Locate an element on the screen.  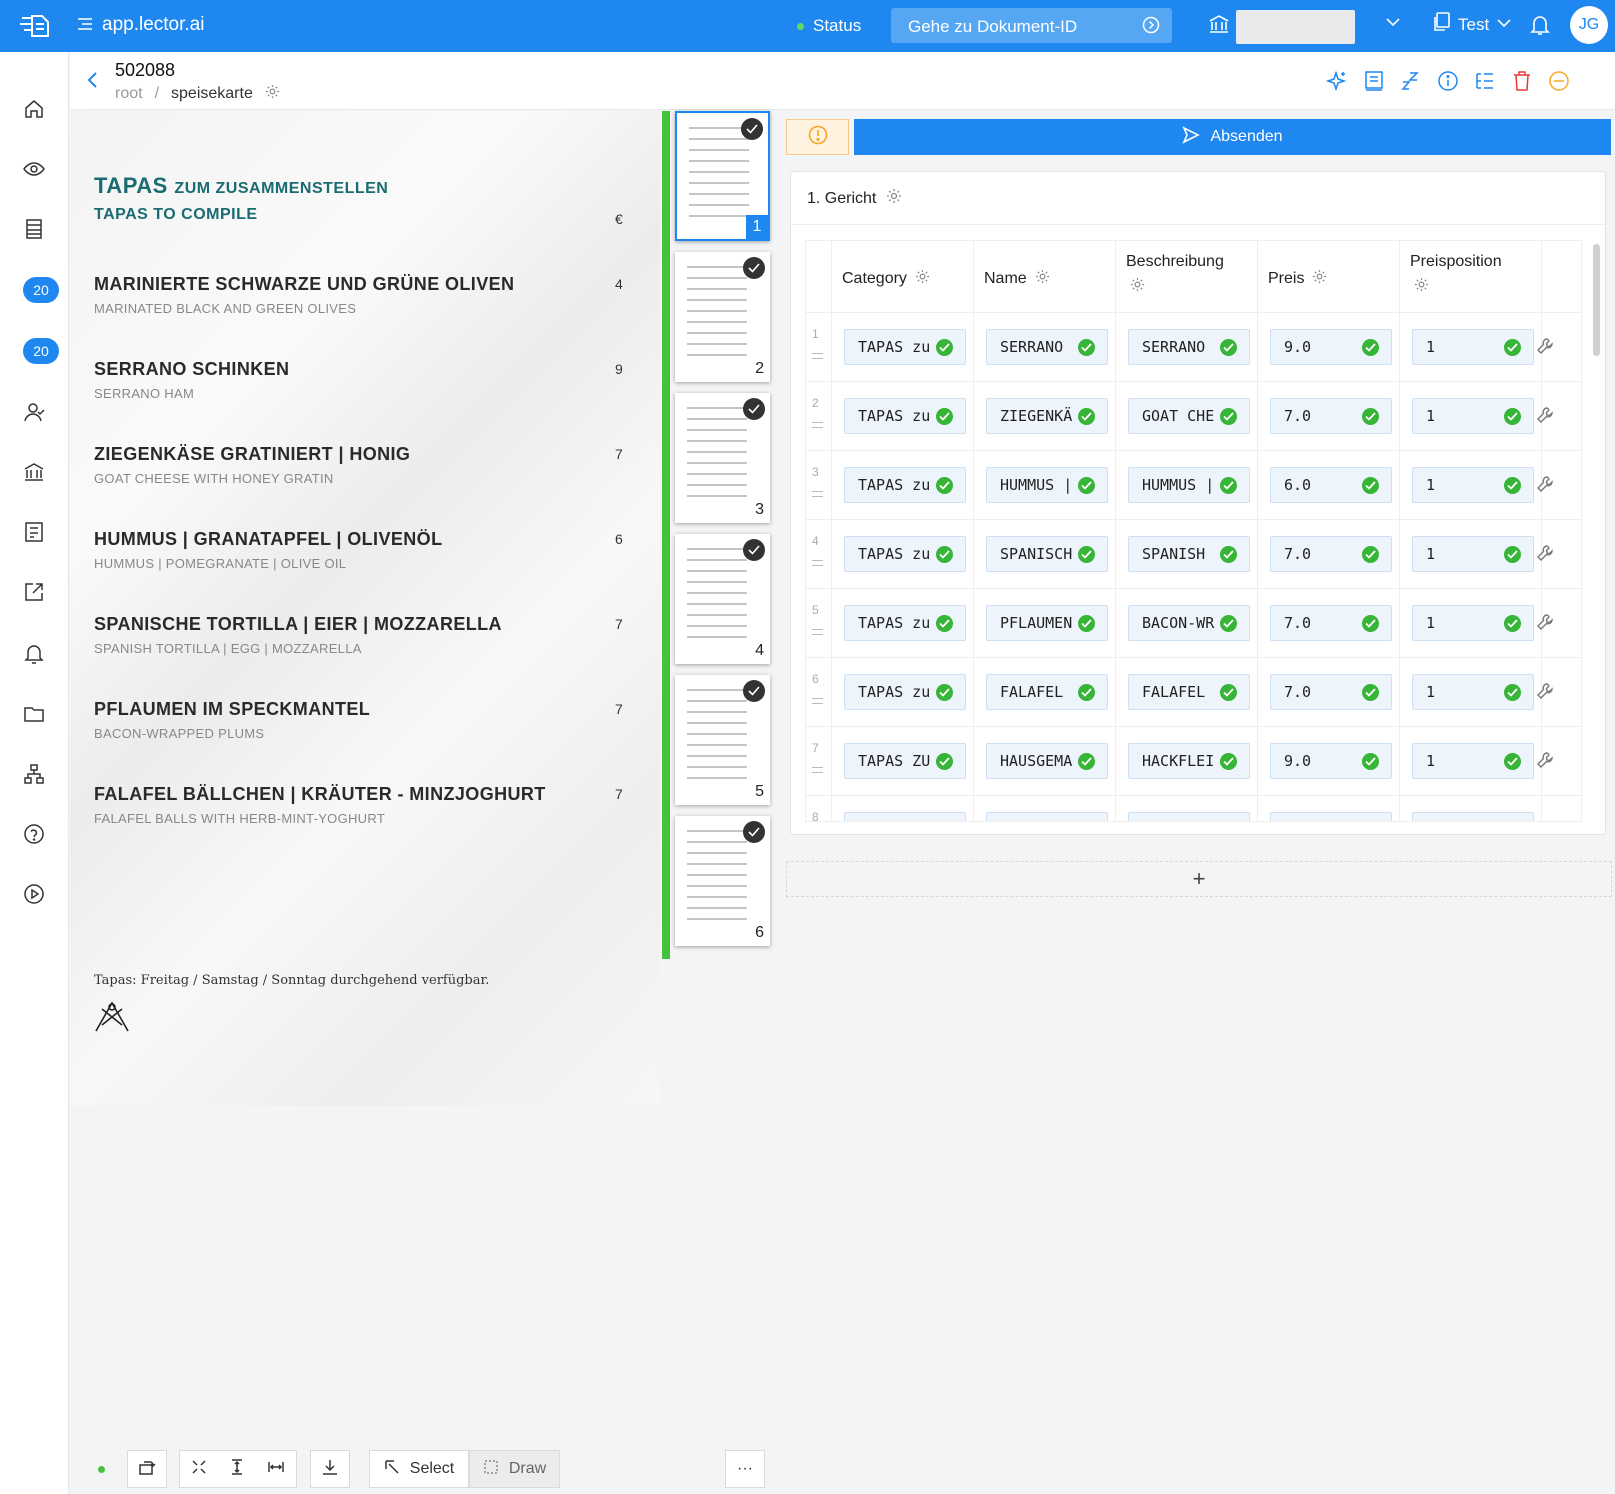
column-header-description: Beschreibung is located at coordinates (1186, 277).